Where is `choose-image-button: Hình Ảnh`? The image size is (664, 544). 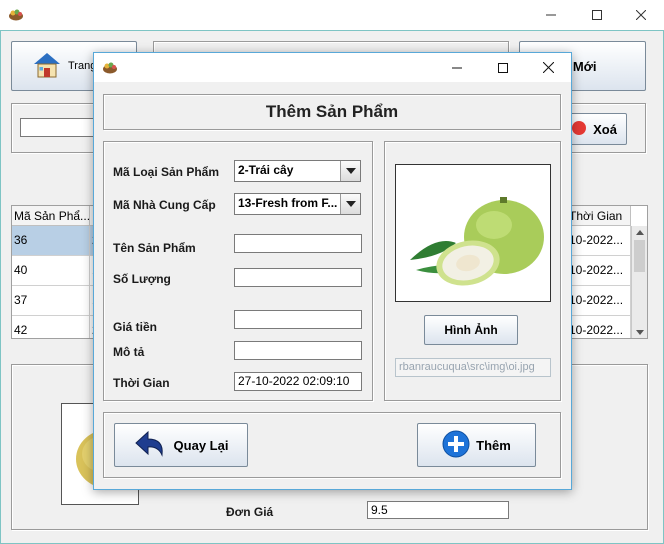
choose-image-button: Hình Ảnh is located at coordinates (471, 330).